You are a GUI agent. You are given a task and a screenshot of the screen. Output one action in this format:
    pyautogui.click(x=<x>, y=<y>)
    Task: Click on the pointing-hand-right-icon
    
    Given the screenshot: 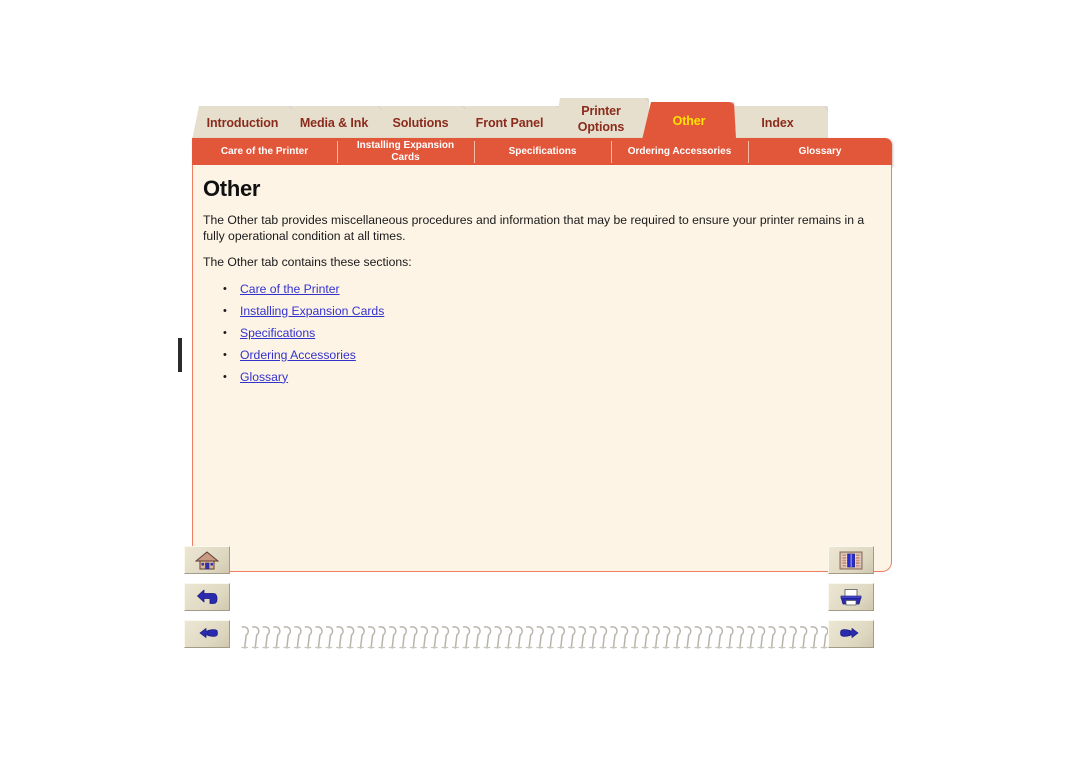 What is the action you would take?
    pyautogui.click(x=849, y=632)
    